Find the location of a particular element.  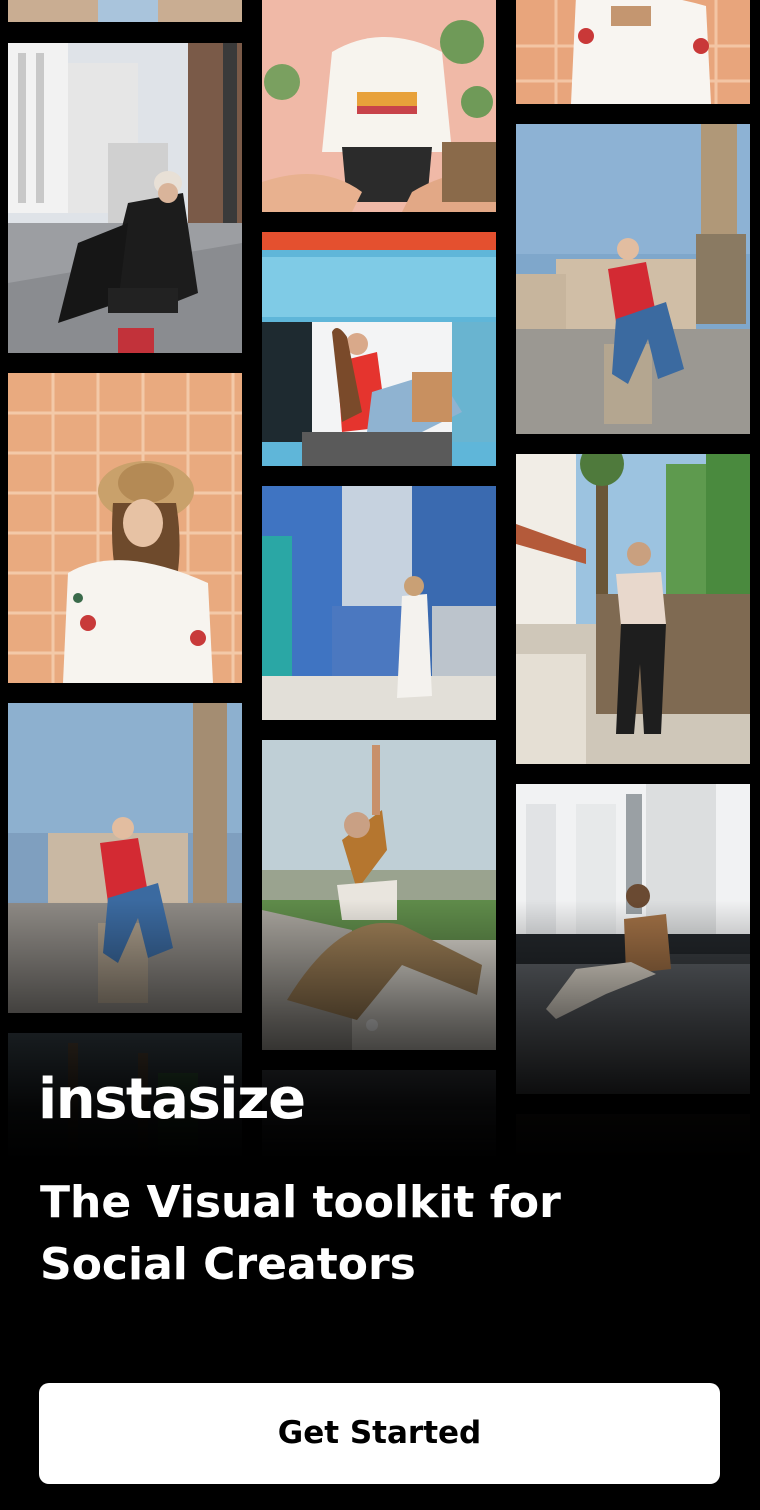

headline-line-1: The Visual toolkit for is located at coordinates (300, 1202).